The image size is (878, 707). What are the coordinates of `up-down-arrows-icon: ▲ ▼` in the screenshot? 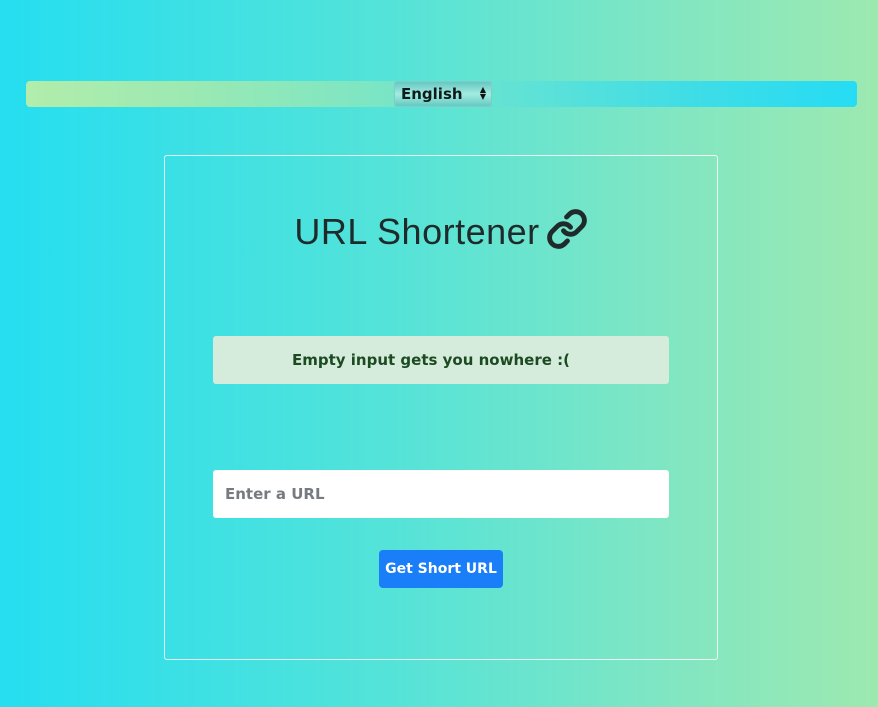 It's located at (482, 93).